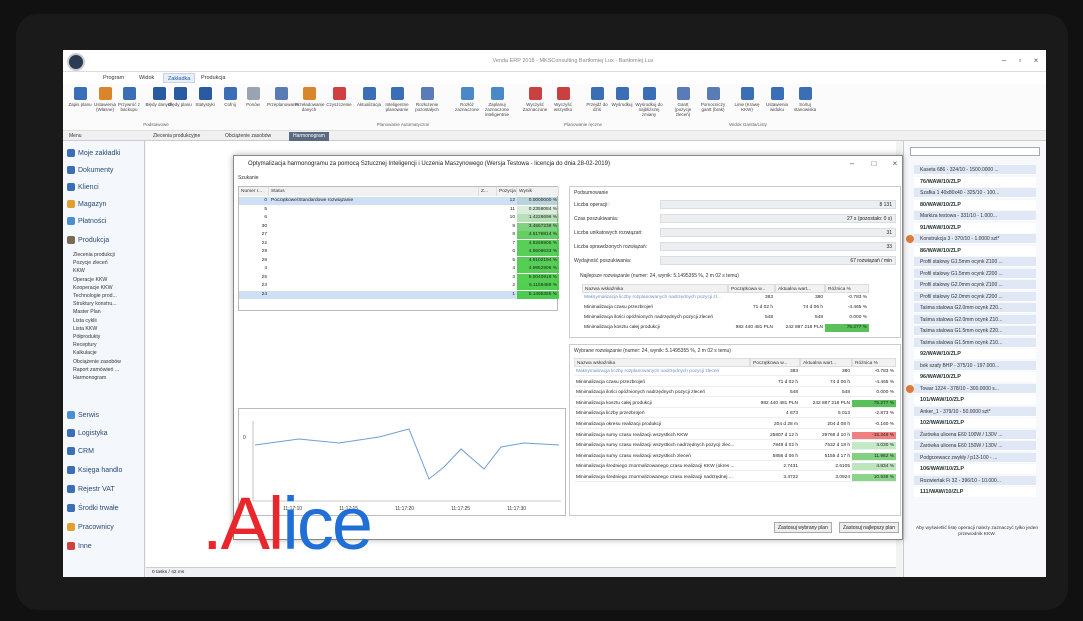 This screenshot has width=1083, height=621. Describe the element at coordinates (113, 78) in the screenshot. I see `menu-program: Program` at that location.